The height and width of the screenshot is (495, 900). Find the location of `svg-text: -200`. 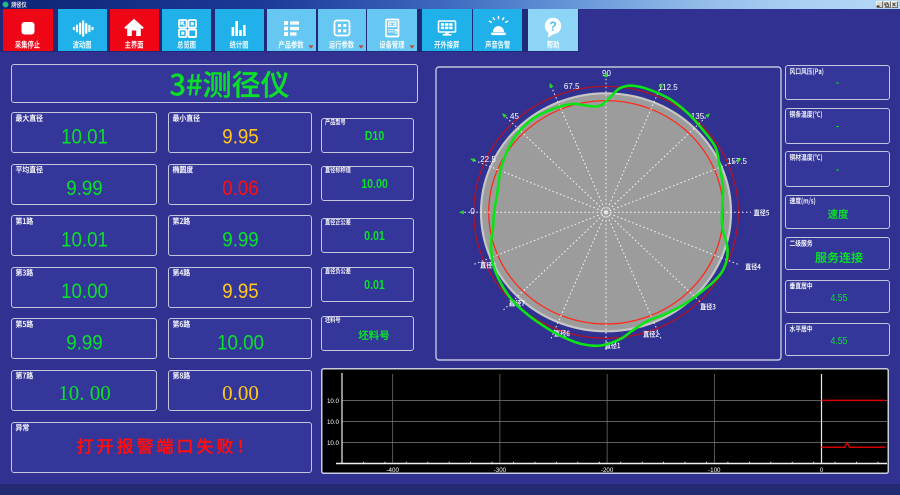

svg-text: -200 is located at coordinates (607, 470).